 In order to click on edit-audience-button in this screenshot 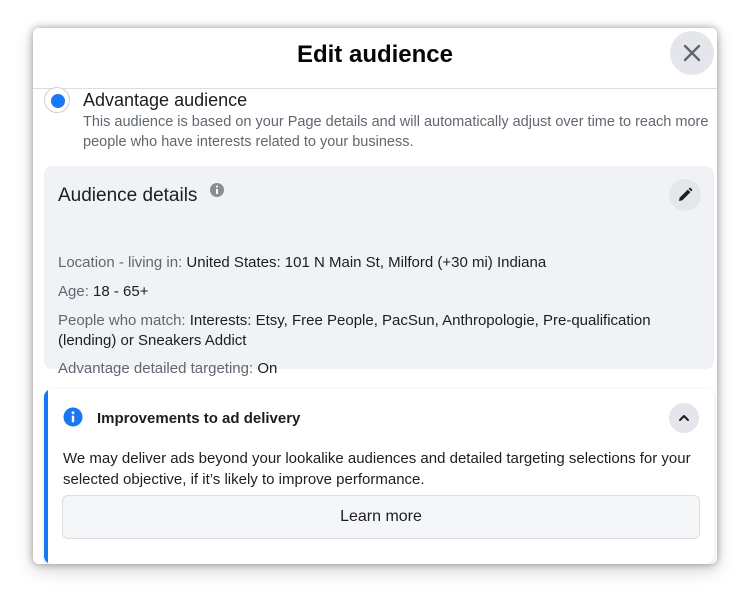, I will do `click(685, 195)`.